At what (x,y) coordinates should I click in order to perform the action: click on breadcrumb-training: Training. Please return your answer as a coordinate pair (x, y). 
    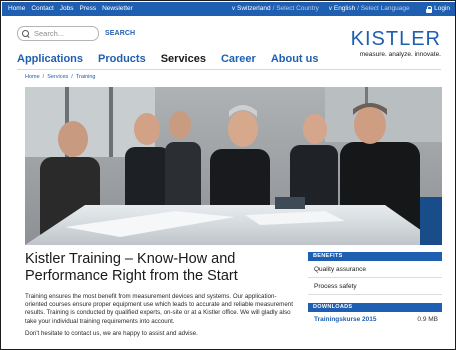
    Looking at the image, I should click on (86, 77).